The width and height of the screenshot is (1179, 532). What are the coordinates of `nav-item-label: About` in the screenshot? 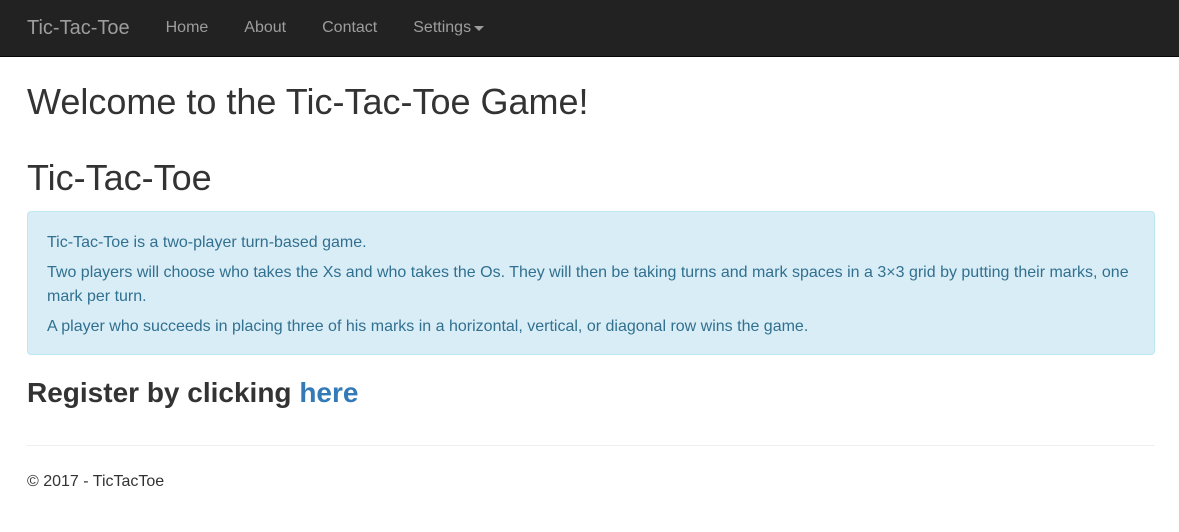 It's located at (265, 27).